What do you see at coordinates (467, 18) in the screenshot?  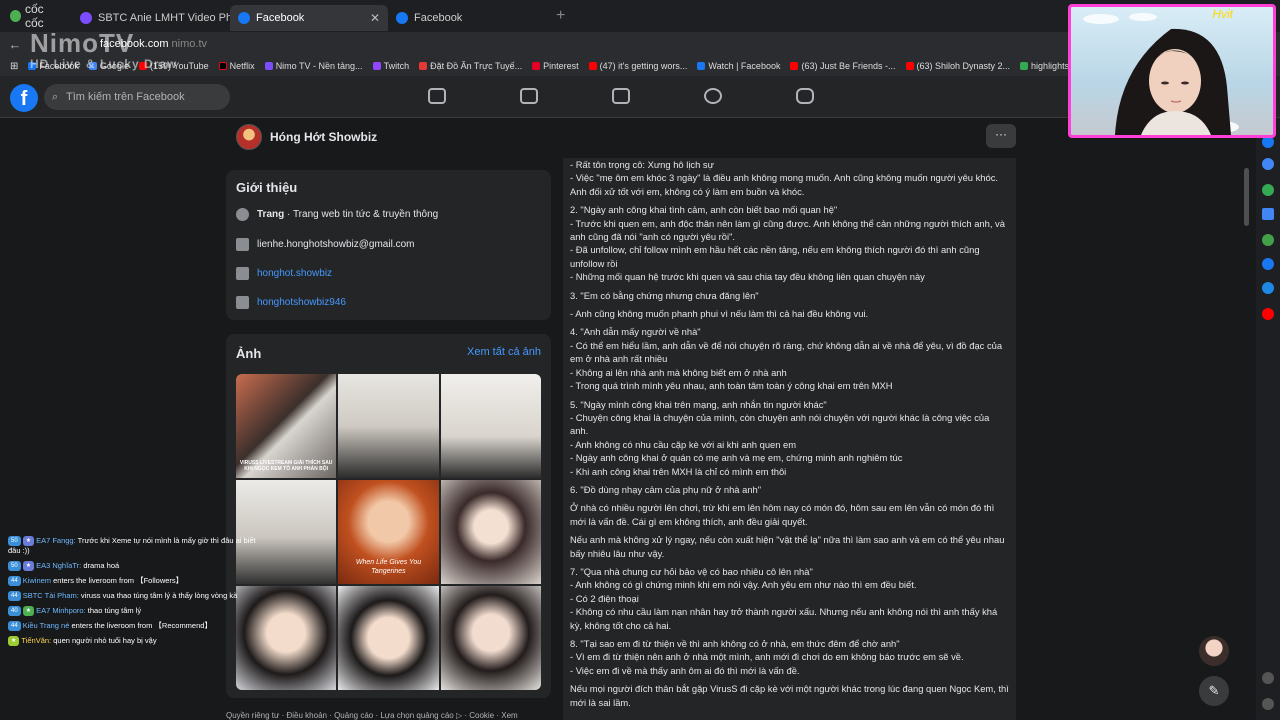 I see `tab-facebook: Facebook` at bounding box center [467, 18].